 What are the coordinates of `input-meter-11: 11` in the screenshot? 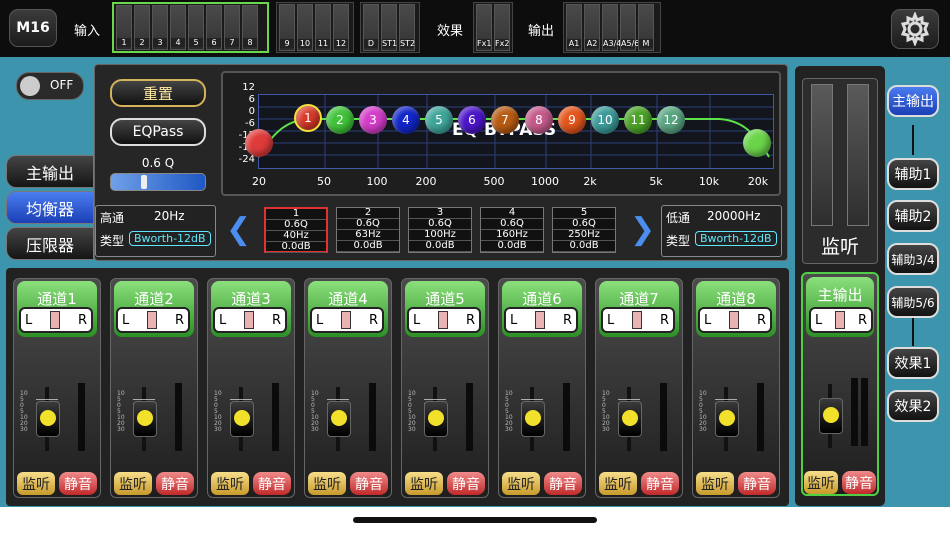 It's located at (323, 27).